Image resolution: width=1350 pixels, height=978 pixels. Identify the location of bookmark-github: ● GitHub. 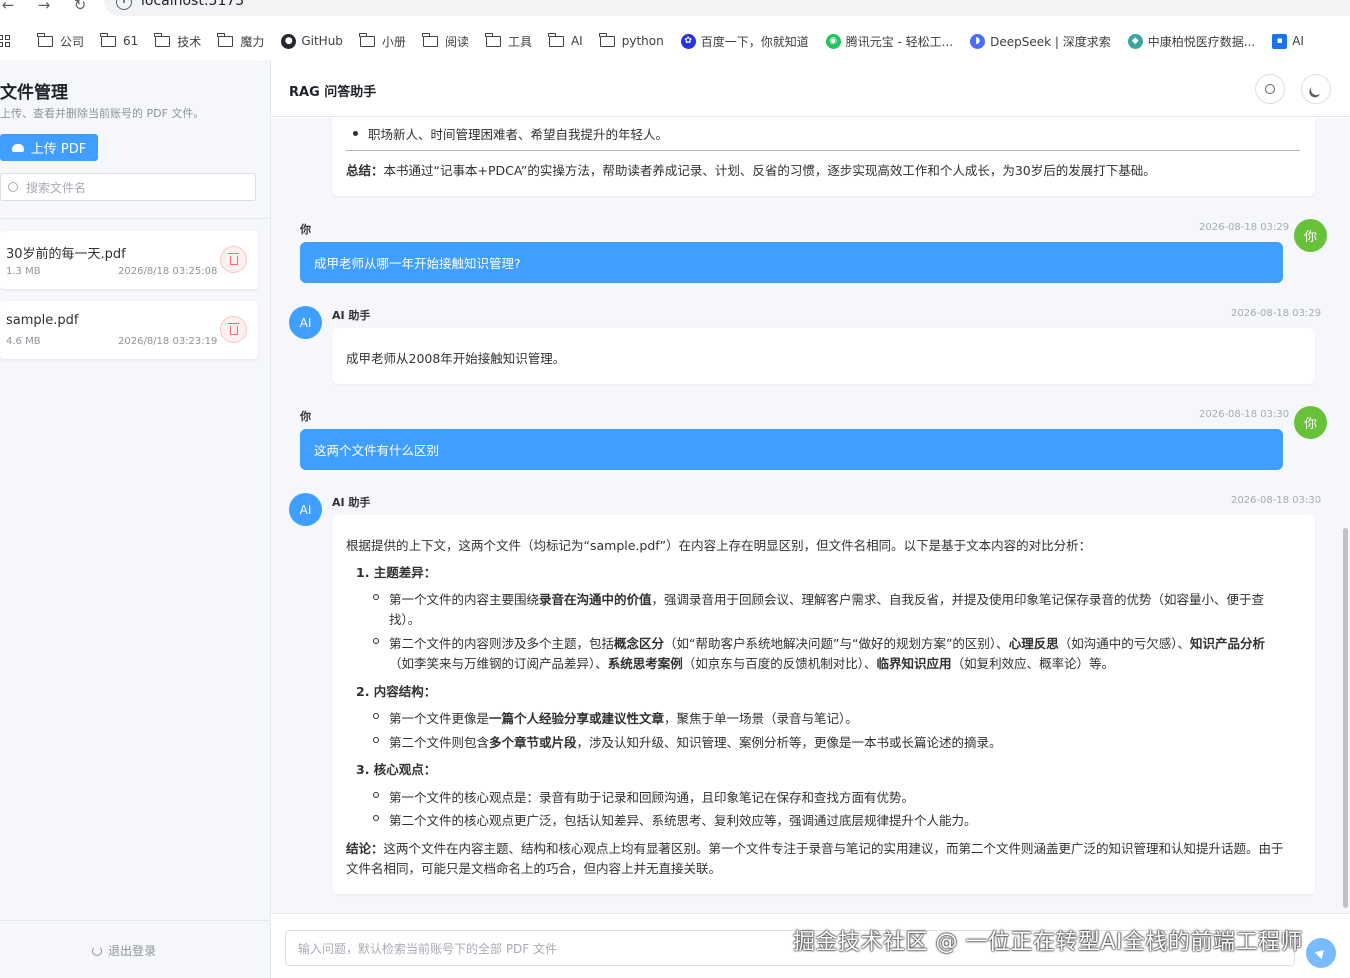
(312, 41).